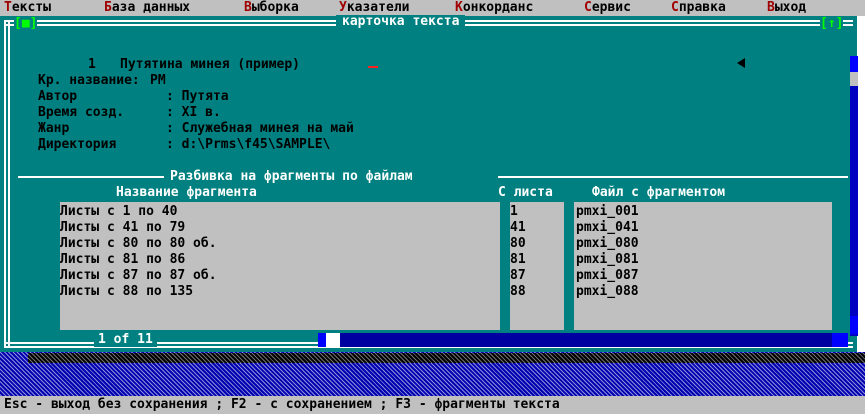  I want to click on card-number: 1, so click(92, 64).